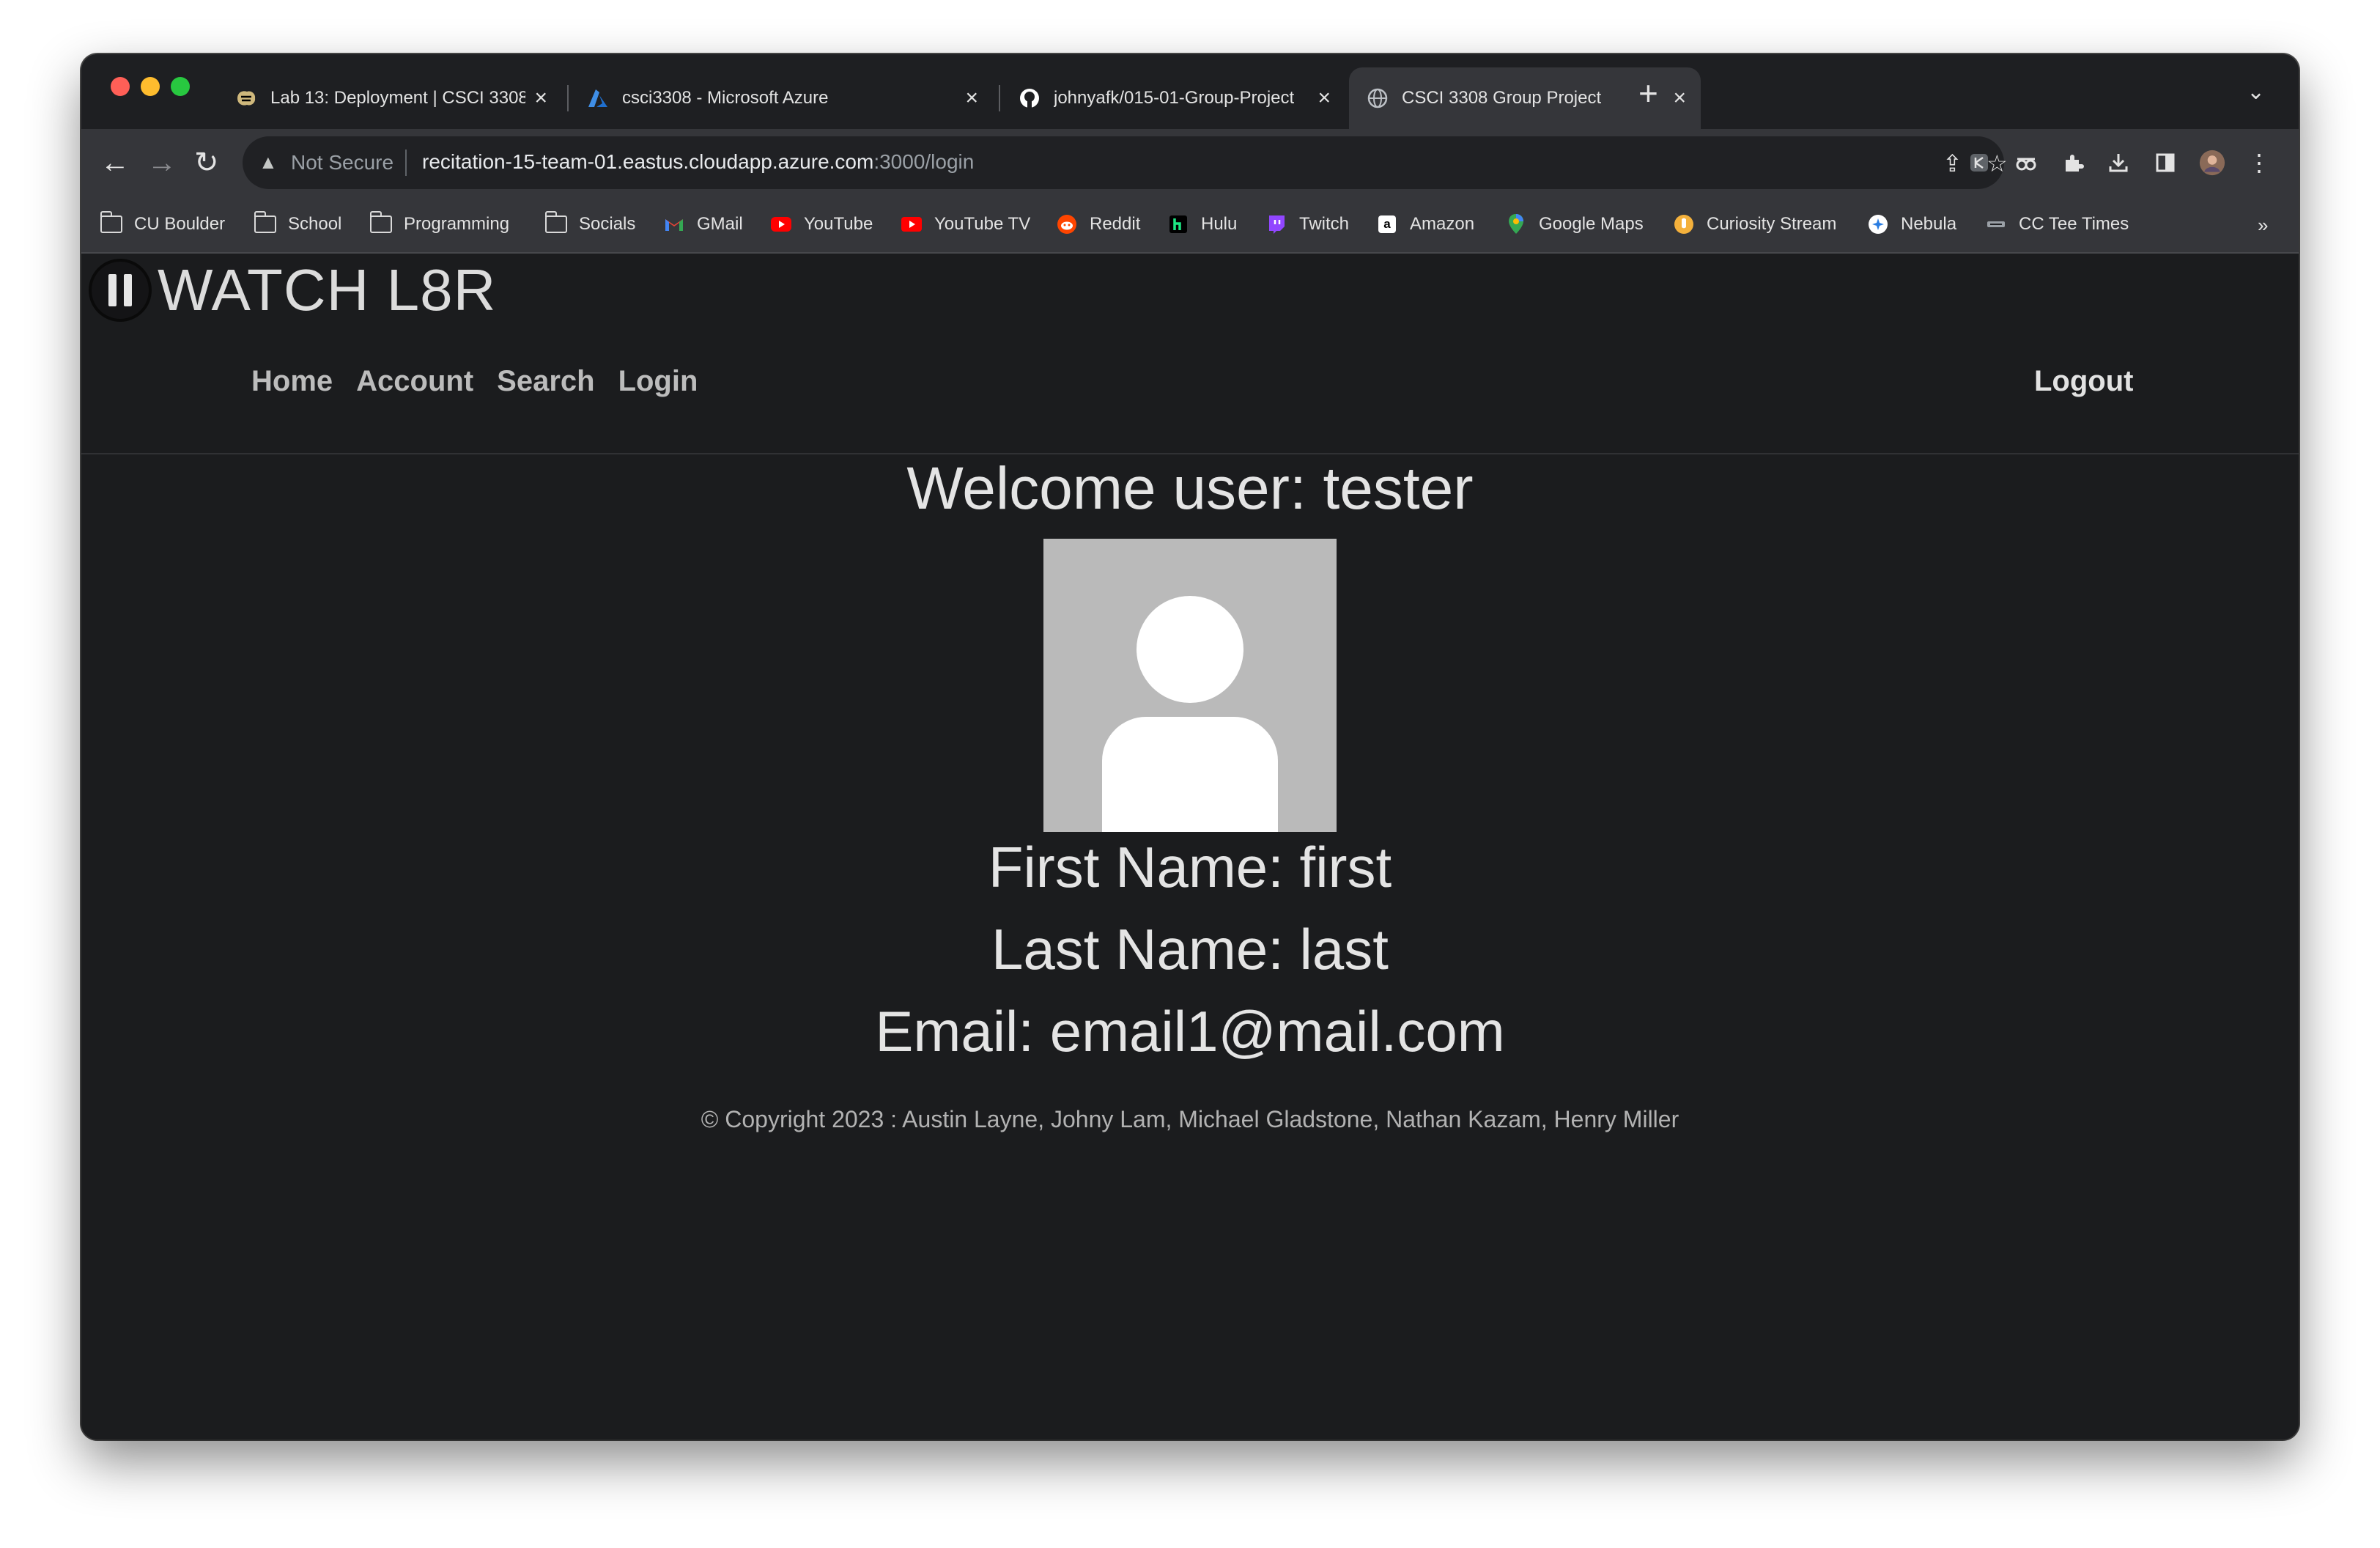 This screenshot has height=1548, width=2380. What do you see at coordinates (1190, 1031) in the screenshot?
I see `email-text: Email: email1@mail.com` at bounding box center [1190, 1031].